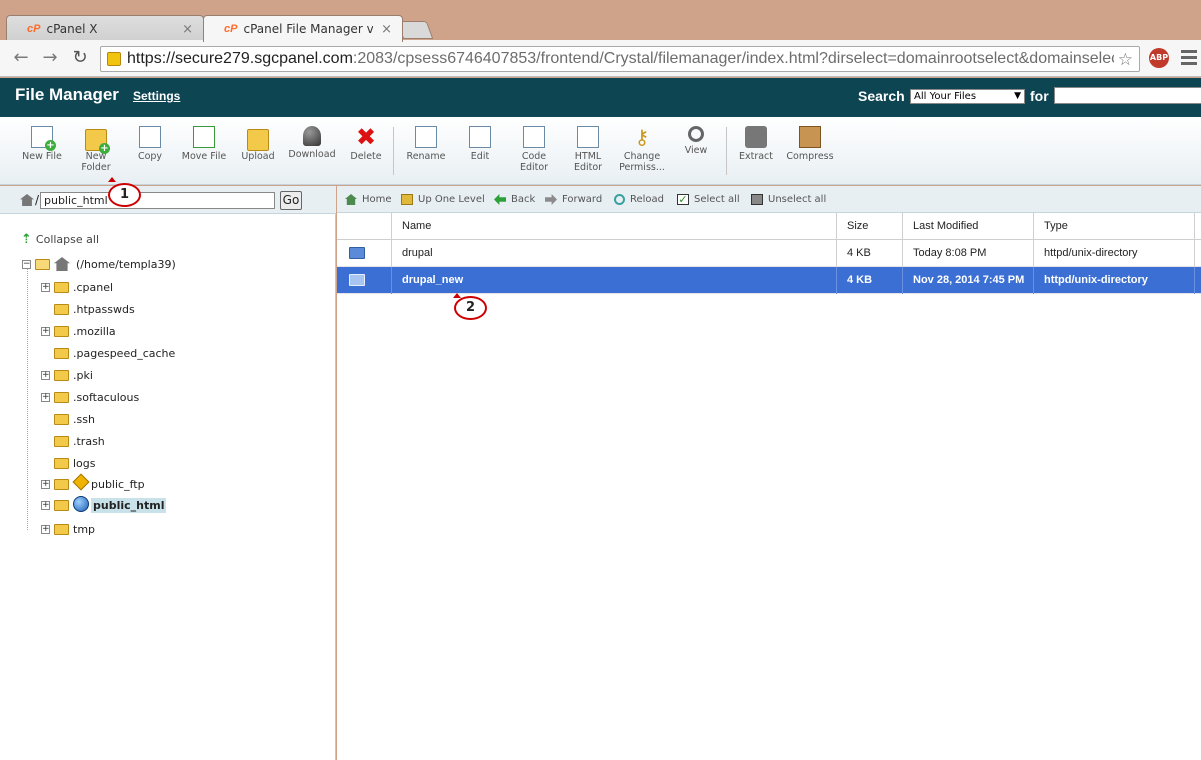 The width and height of the screenshot is (1201, 760). Describe the element at coordinates (967, 96) in the screenshot. I see `search-scope-select: All Your Files ▼` at that location.